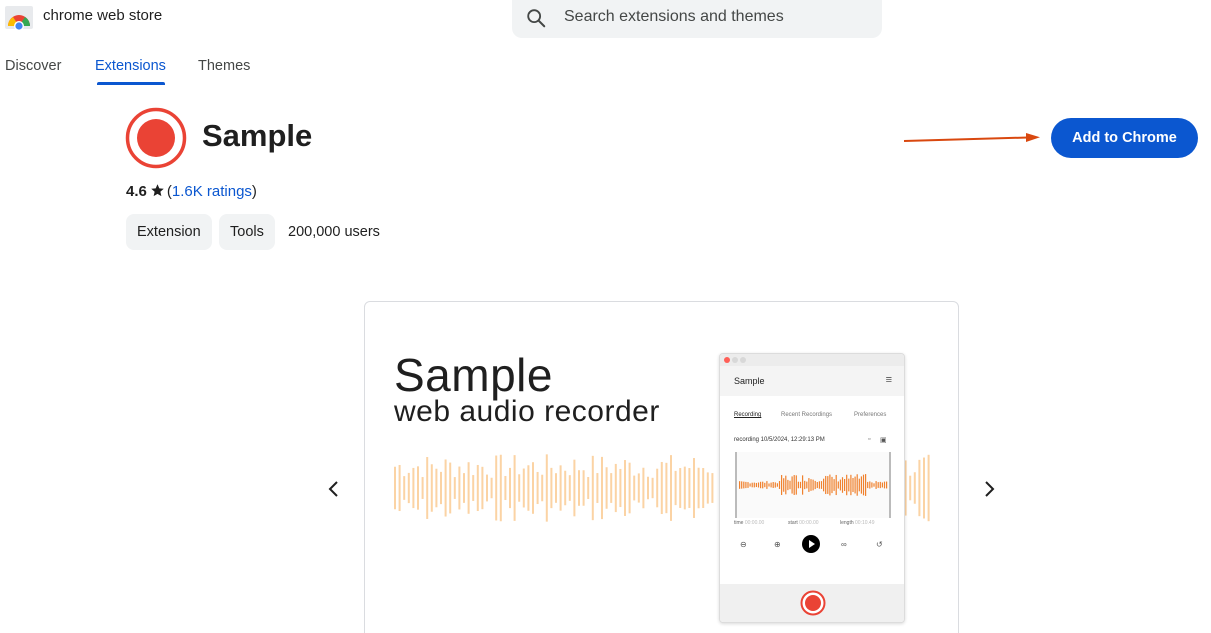 The width and height of the screenshot is (1211, 633). Describe the element at coordinates (869, 439) in the screenshot. I see `download-icon: ▫` at that location.